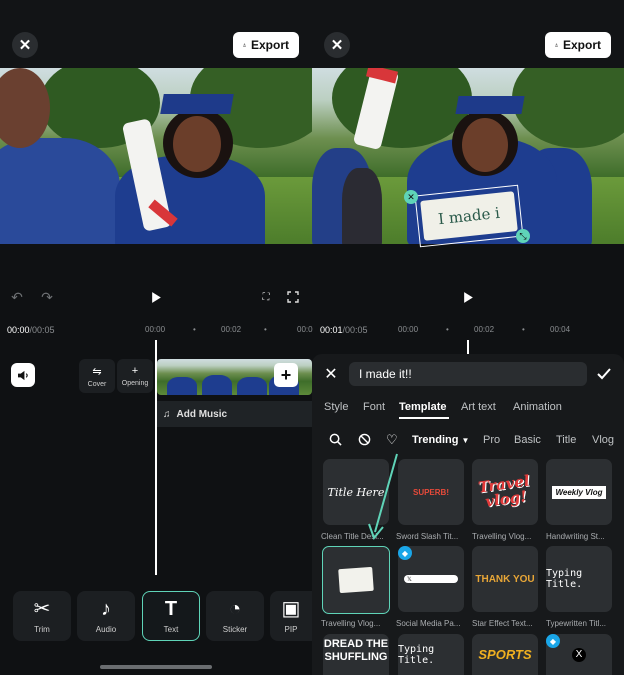 The height and width of the screenshot is (675, 624). What do you see at coordinates (374, 407) in the screenshot?
I see `tab-font: Font` at bounding box center [374, 407].